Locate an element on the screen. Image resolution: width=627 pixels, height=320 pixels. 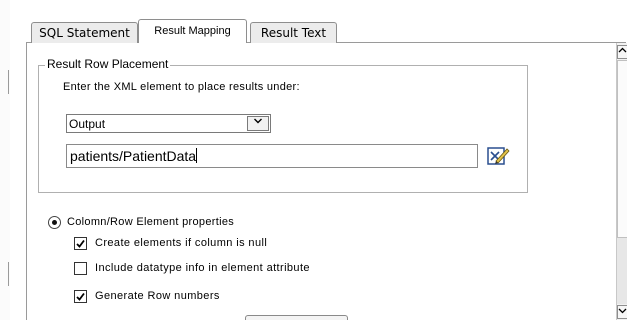
tab-result-text: Result Text is located at coordinates (293, 32).